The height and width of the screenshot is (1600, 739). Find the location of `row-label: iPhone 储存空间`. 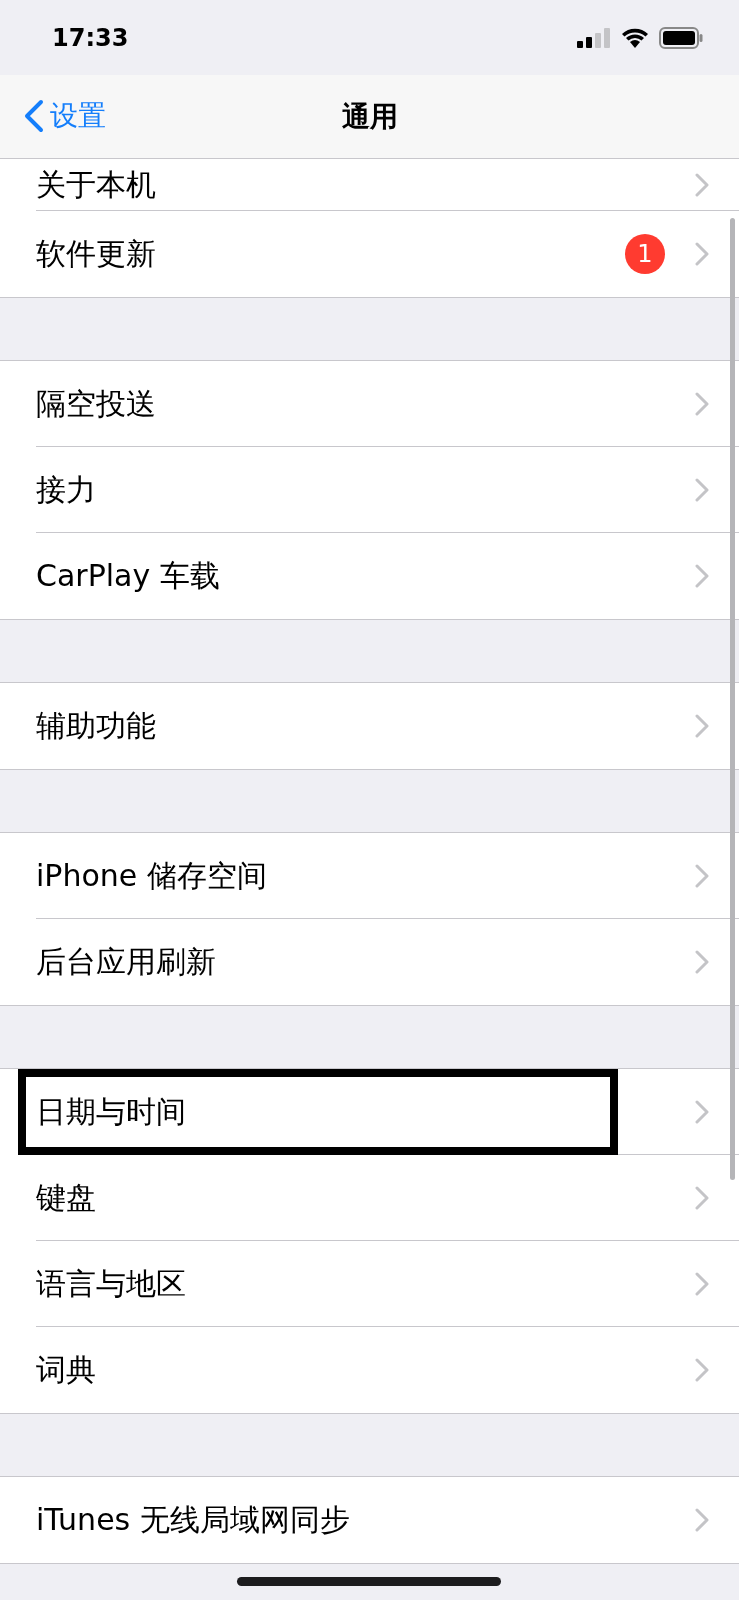

row-label: iPhone 储存空间 is located at coordinates (152, 875).